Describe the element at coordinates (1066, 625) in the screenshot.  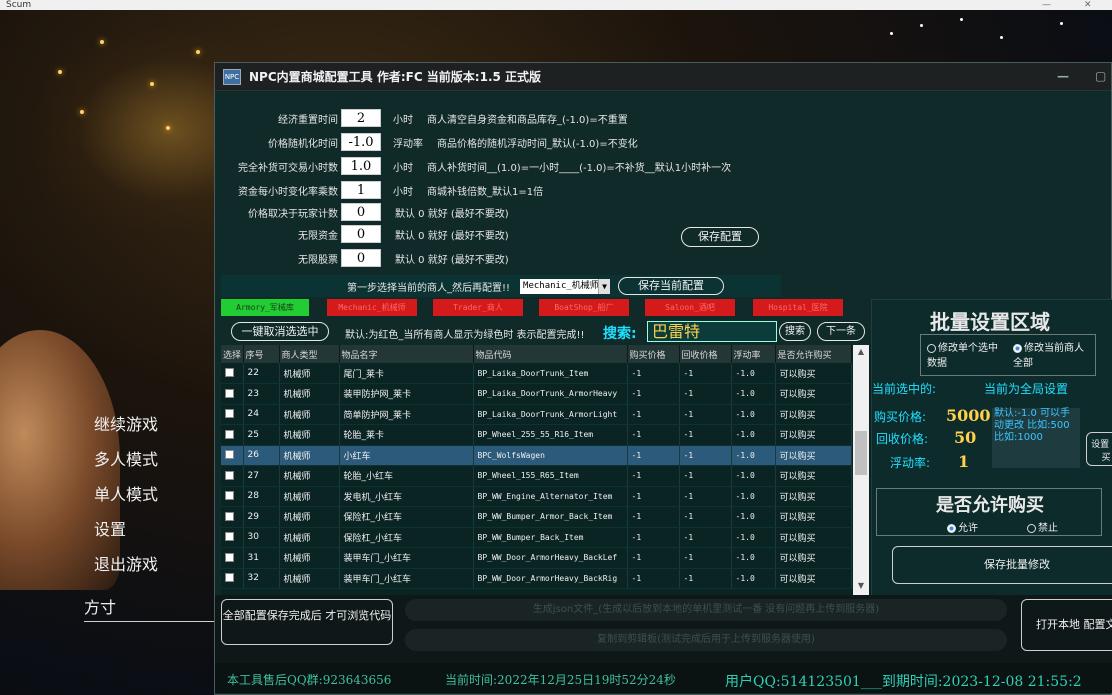
I see `open-local-config-button: 打开本地 配置文件` at that location.